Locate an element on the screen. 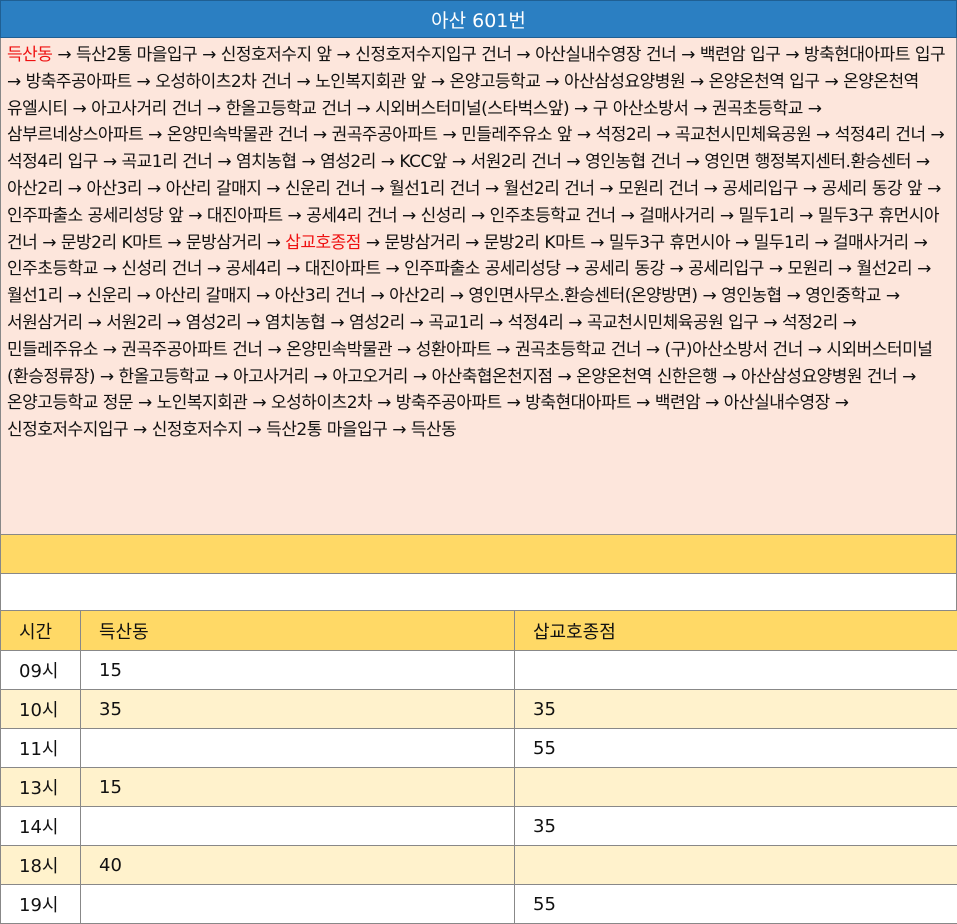  route-stop: 백련암 is located at coordinates (677, 403).